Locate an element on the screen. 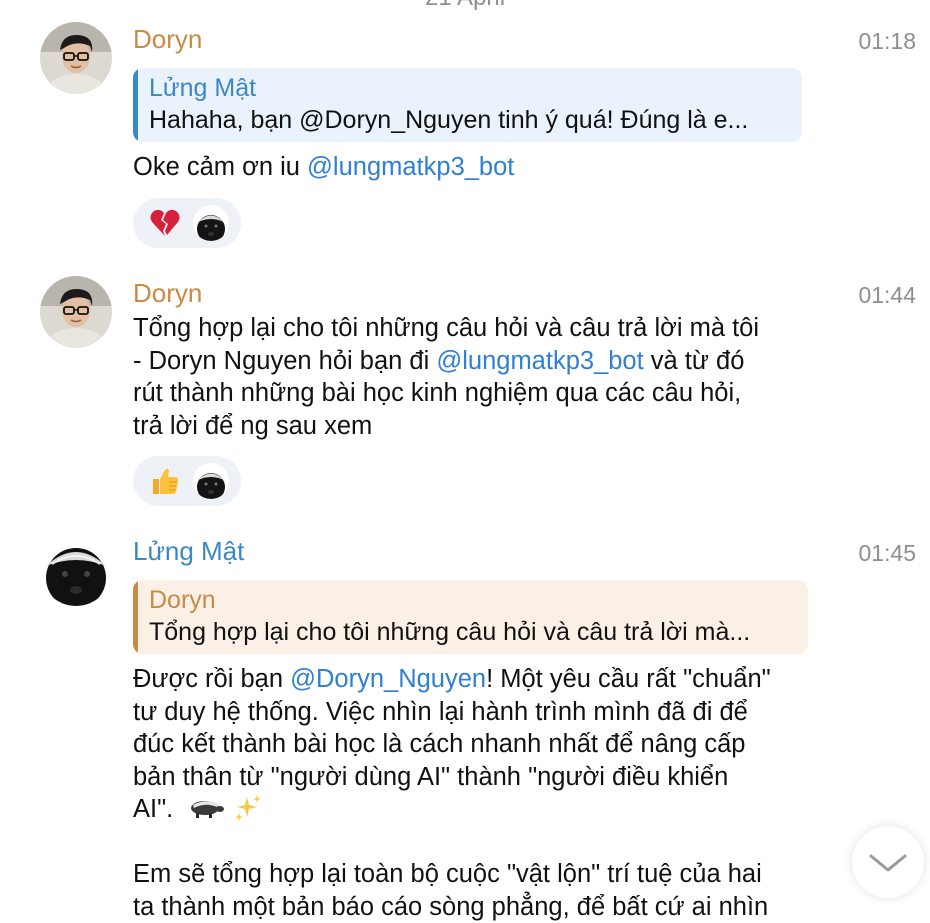 This screenshot has width=930, height=923. reply-sender: Lửng Mật is located at coordinates (202, 88).